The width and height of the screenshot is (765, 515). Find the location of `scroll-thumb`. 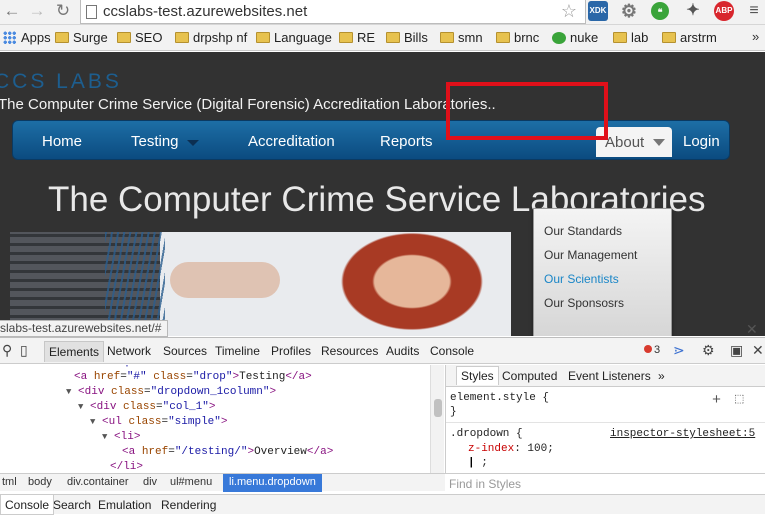

scroll-thumb is located at coordinates (438, 408).